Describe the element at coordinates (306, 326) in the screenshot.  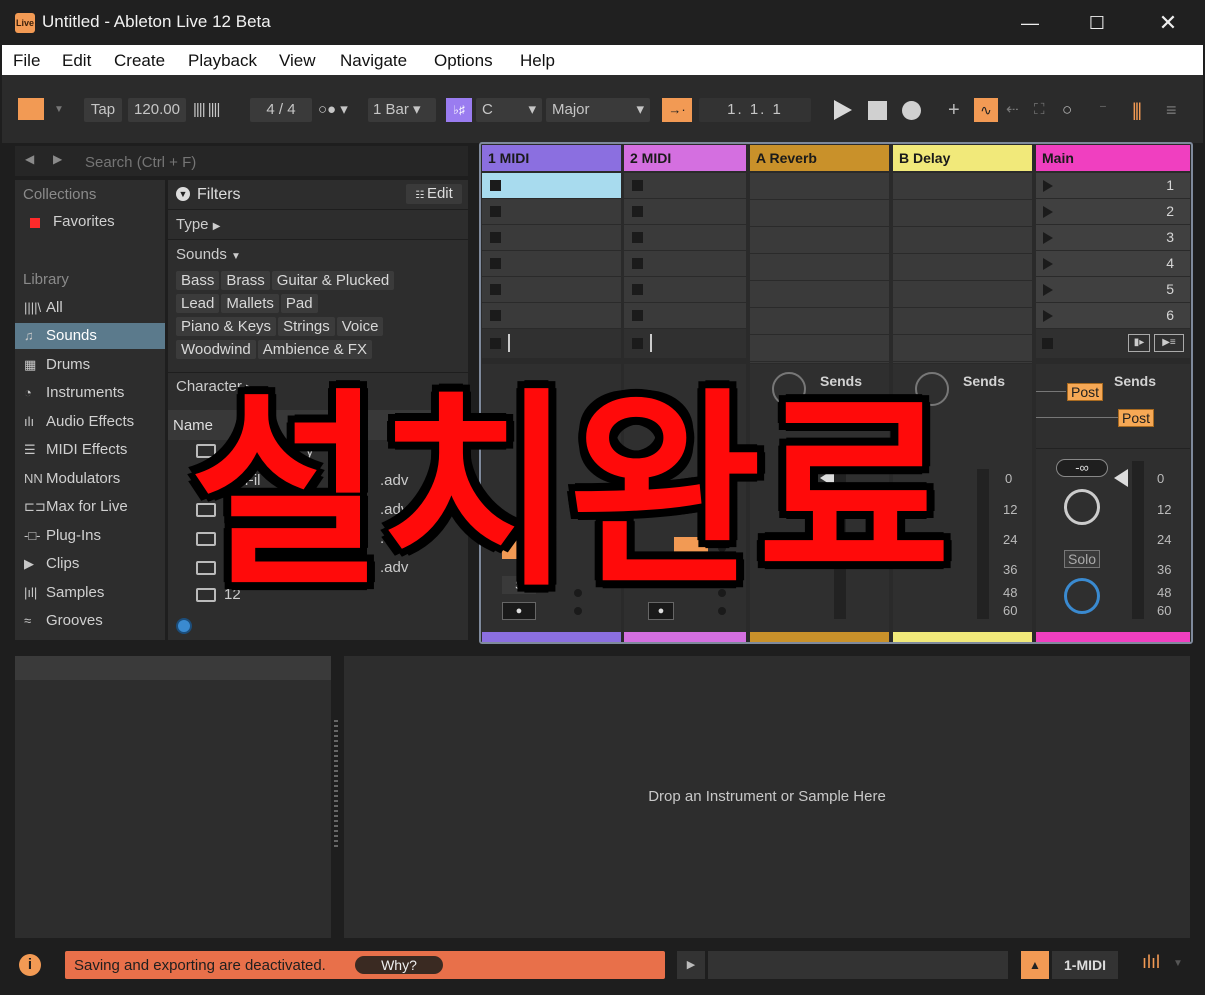
I see `tag-strings: Strings` at that location.